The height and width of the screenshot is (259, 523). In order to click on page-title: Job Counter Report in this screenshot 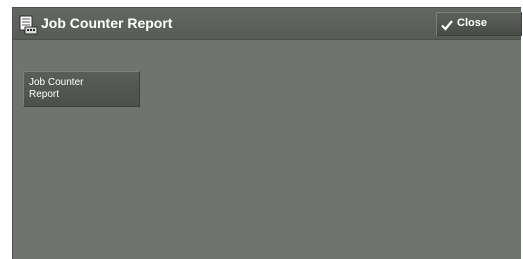, I will do `click(107, 23)`.